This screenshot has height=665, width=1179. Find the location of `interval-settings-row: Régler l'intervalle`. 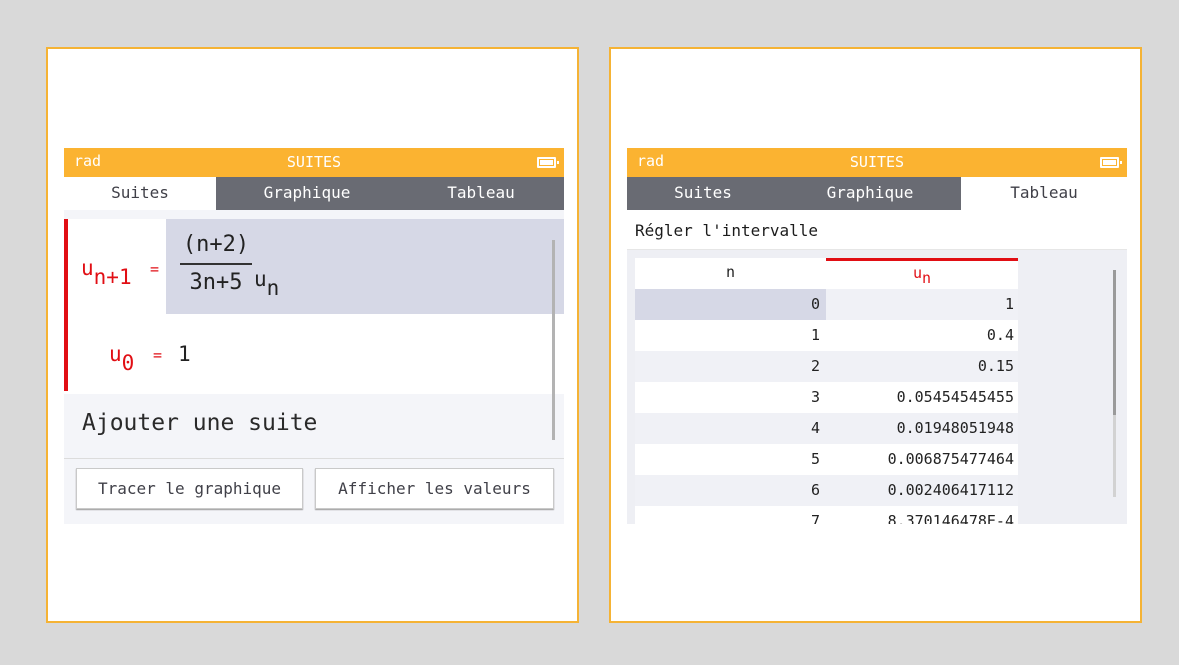

interval-settings-row: Régler l'intervalle is located at coordinates (877, 230).